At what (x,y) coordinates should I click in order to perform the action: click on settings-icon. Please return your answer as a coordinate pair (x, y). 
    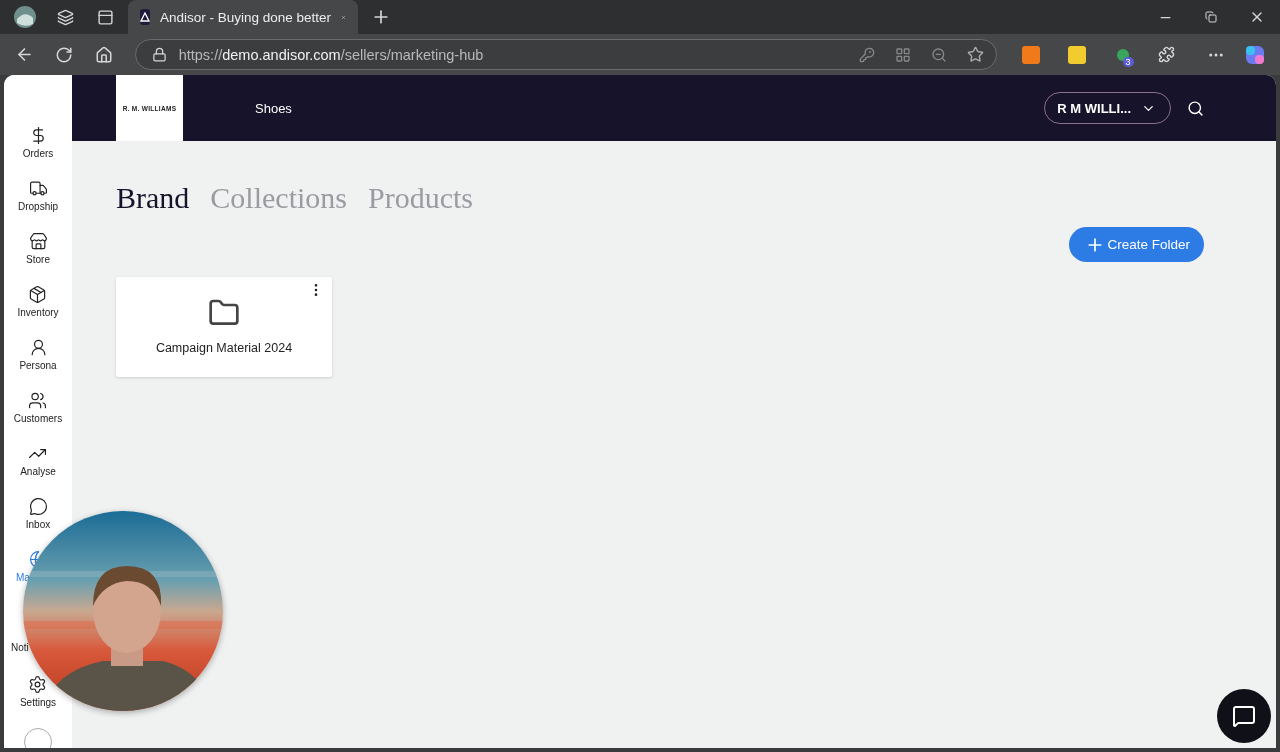
    Looking at the image, I should click on (38, 684).